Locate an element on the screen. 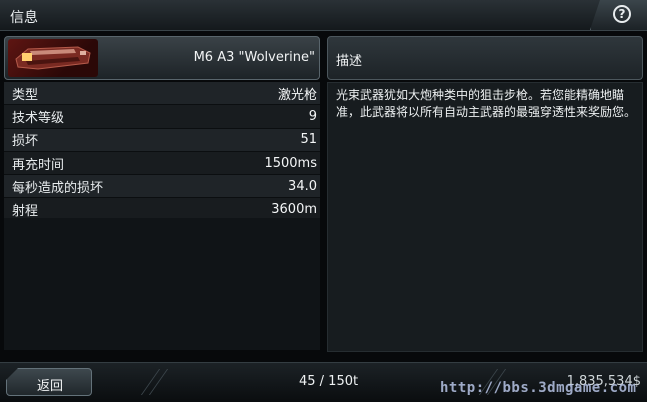 The width and height of the screenshot is (647, 402). back-button: 返回 is located at coordinates (49, 382).